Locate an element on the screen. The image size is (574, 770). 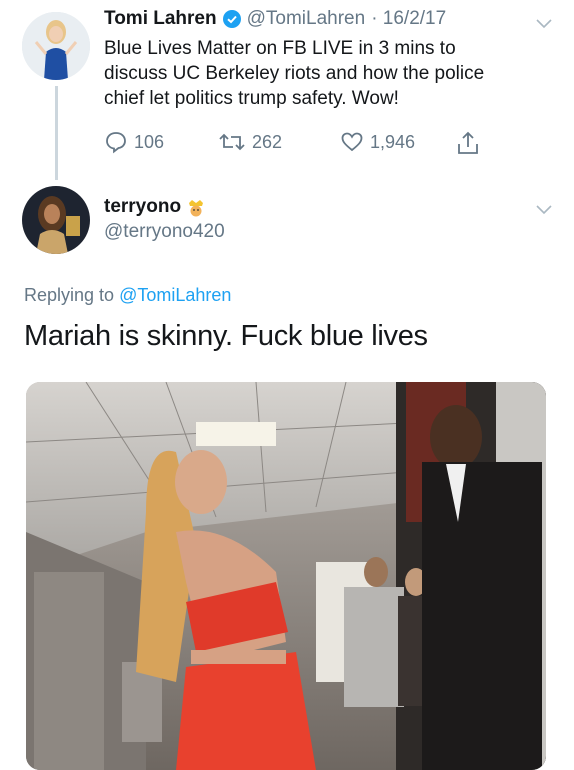
like-count: 1,946 is located at coordinates (393, 141).